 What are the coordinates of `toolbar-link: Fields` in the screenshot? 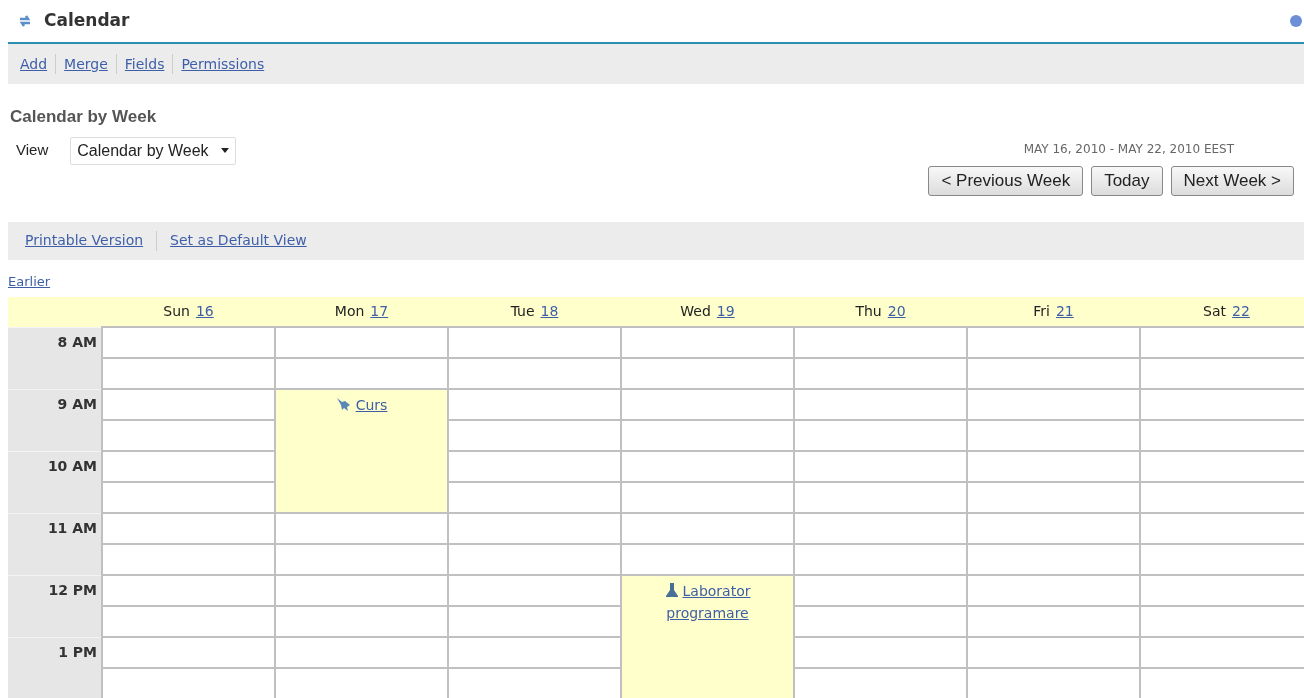 It's located at (144, 64).